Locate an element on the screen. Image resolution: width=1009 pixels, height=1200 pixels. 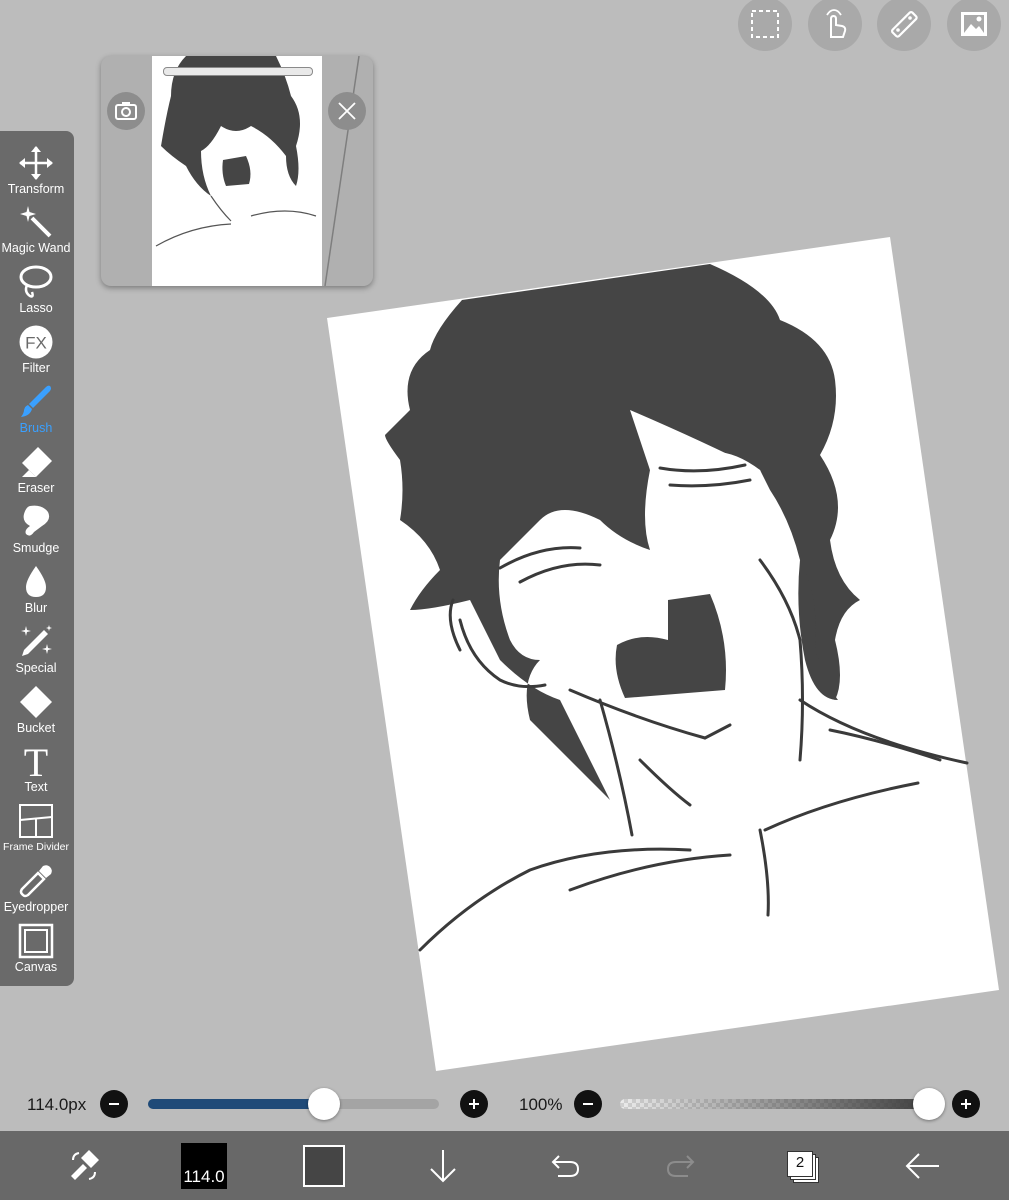
face-patch is located at coordinates (710, 485).